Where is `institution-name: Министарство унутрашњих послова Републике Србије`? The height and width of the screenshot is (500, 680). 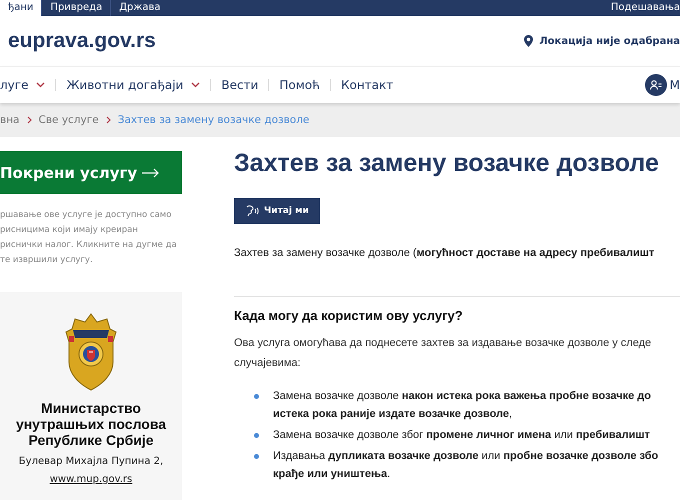
institution-name: Министарство унутрашњих послова Републике Србије is located at coordinates (91, 424).